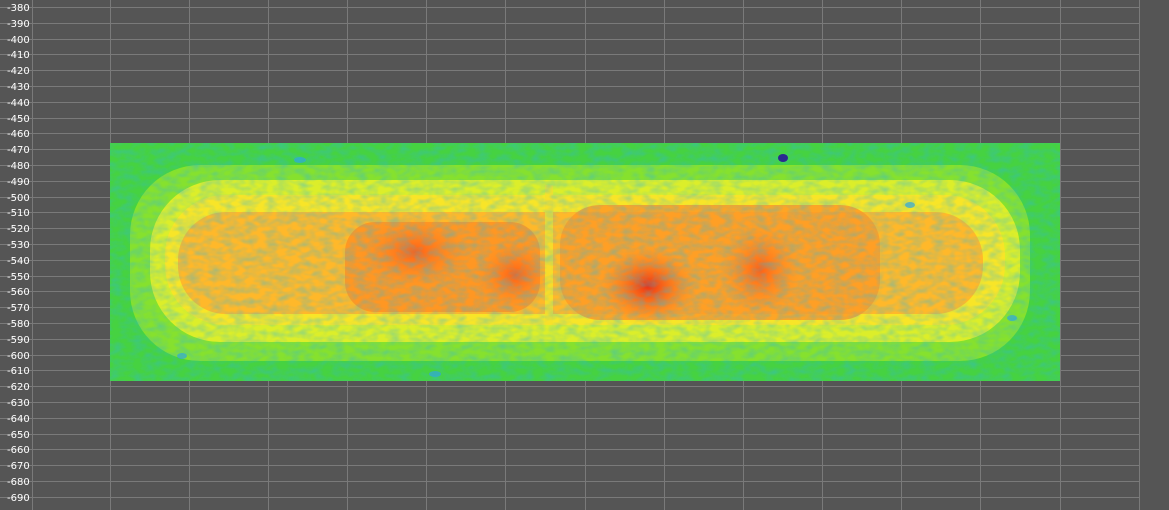 The height and width of the screenshot is (510, 1169). What do you see at coordinates (18, 324) in the screenshot?
I see `y-tick-label: -580` at bounding box center [18, 324].